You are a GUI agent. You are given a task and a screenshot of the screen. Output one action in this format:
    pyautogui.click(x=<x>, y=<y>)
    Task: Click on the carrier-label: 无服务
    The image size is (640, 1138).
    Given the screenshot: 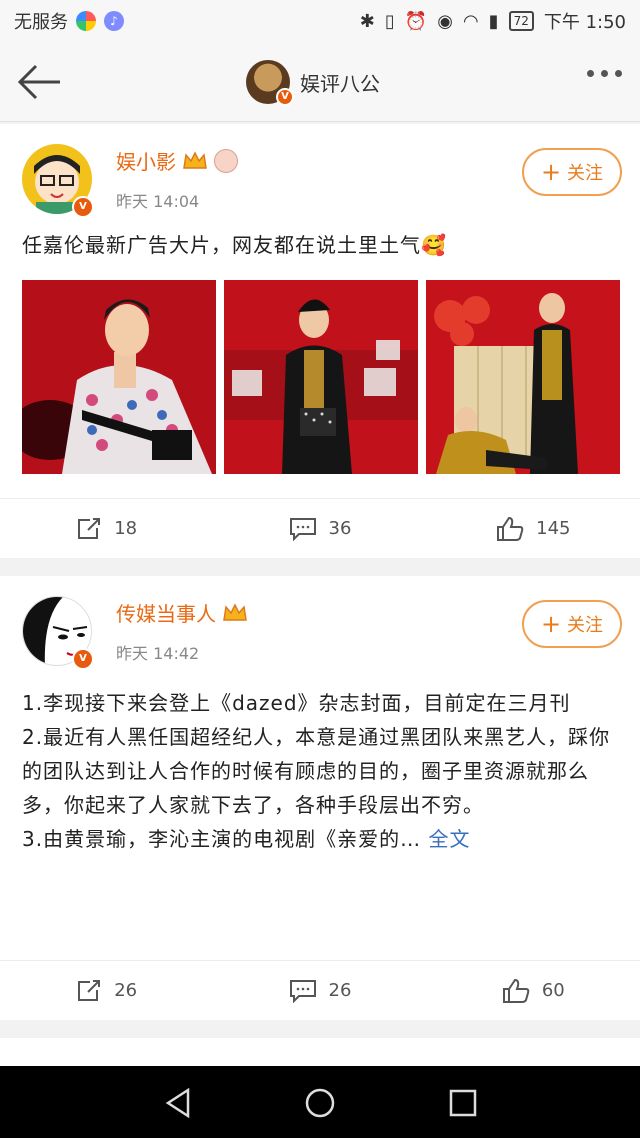 What is the action you would take?
    pyautogui.click(x=41, y=22)
    